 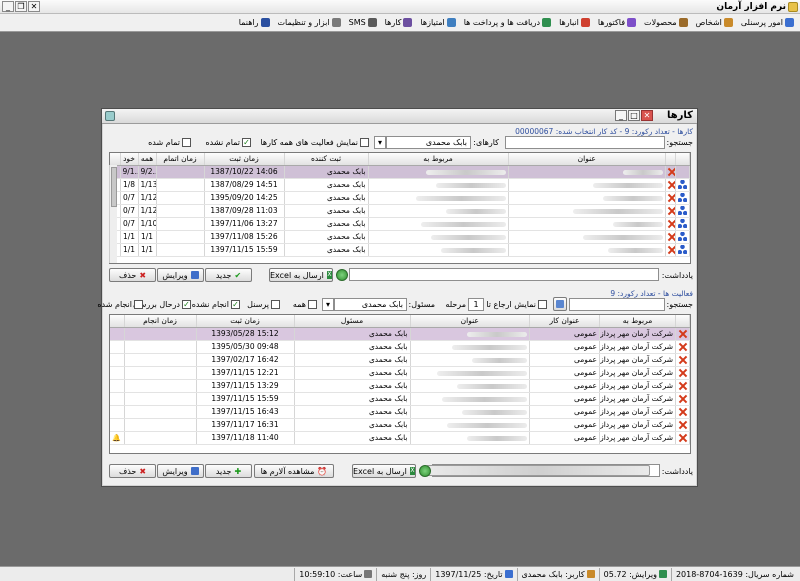 I want to click on menu-item-6: امتیازها, so click(x=437, y=22).